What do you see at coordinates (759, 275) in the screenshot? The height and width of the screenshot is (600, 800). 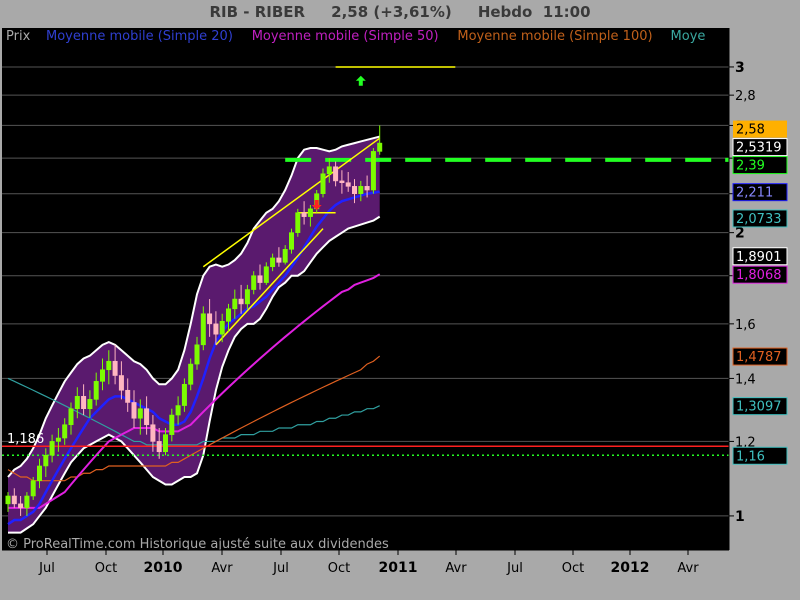 I see `price-label: 1,8068` at bounding box center [759, 275].